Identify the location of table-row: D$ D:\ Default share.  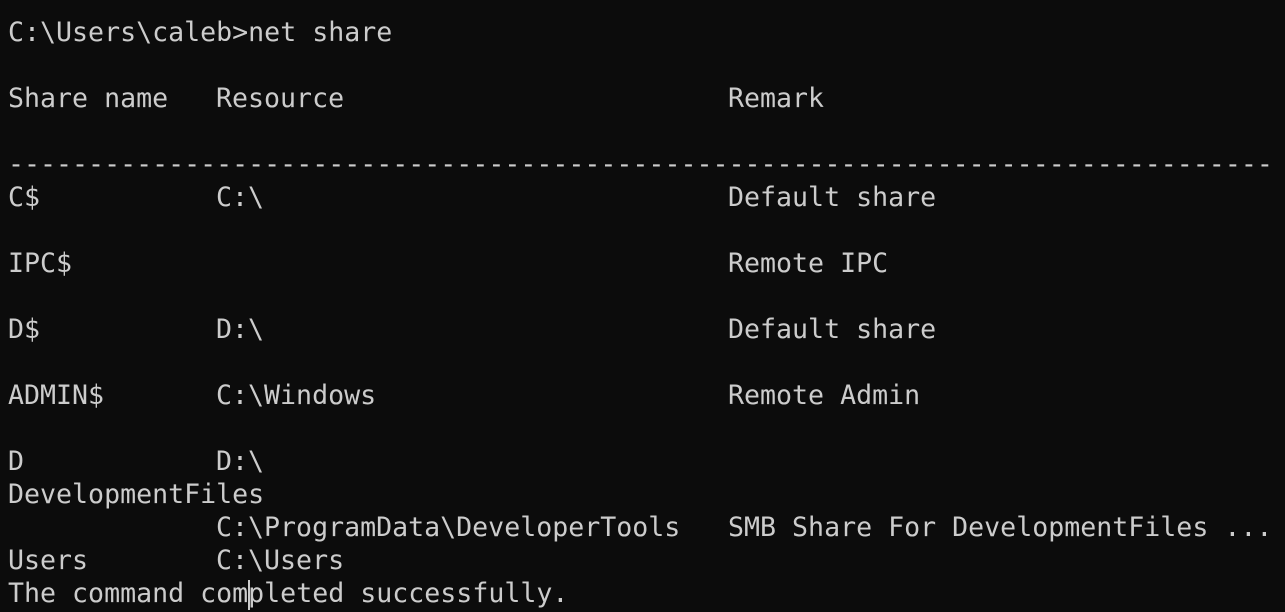
(646, 329).